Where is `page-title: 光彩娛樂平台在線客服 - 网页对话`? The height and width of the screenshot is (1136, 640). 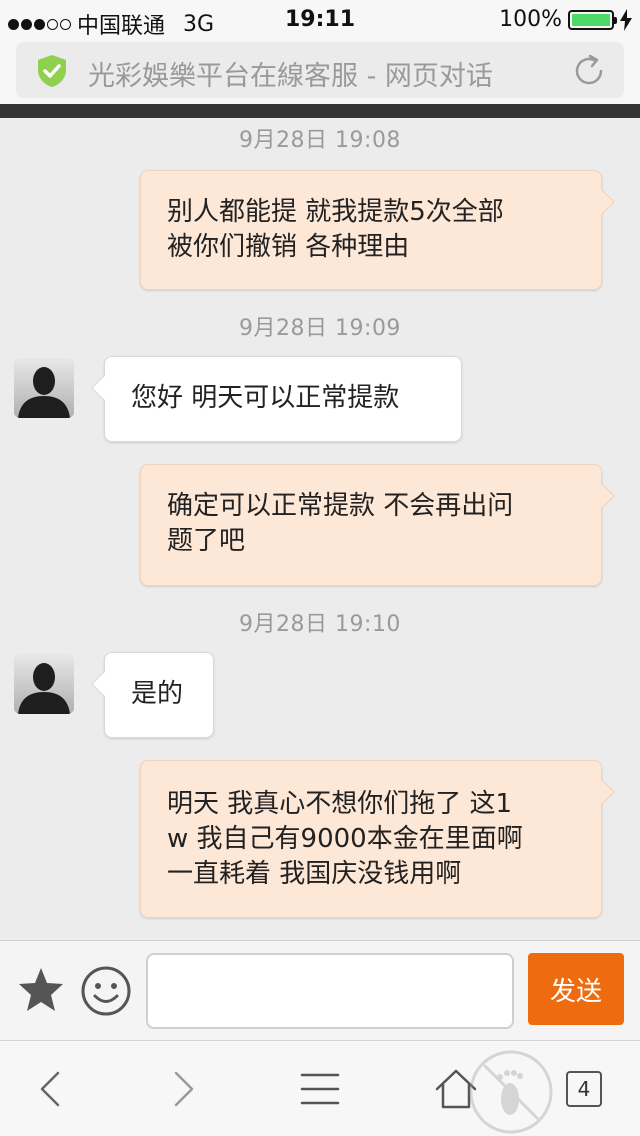 page-title: 光彩娛樂平台在線客服 - 网页对话 is located at coordinates (290, 76).